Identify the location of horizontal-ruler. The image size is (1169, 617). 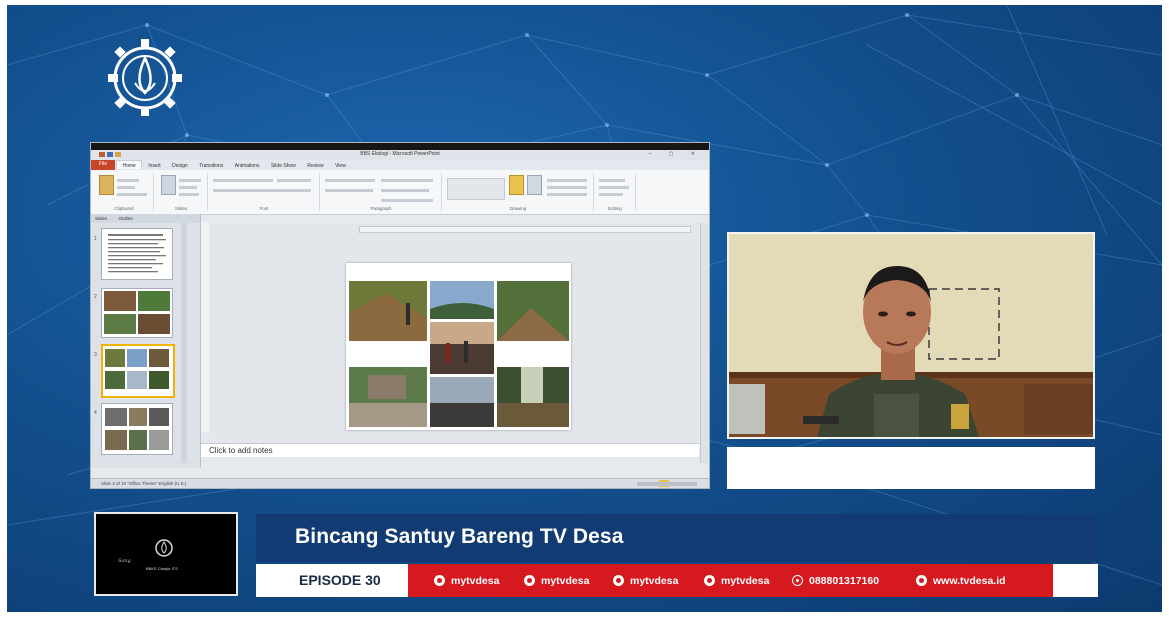
(525, 229).